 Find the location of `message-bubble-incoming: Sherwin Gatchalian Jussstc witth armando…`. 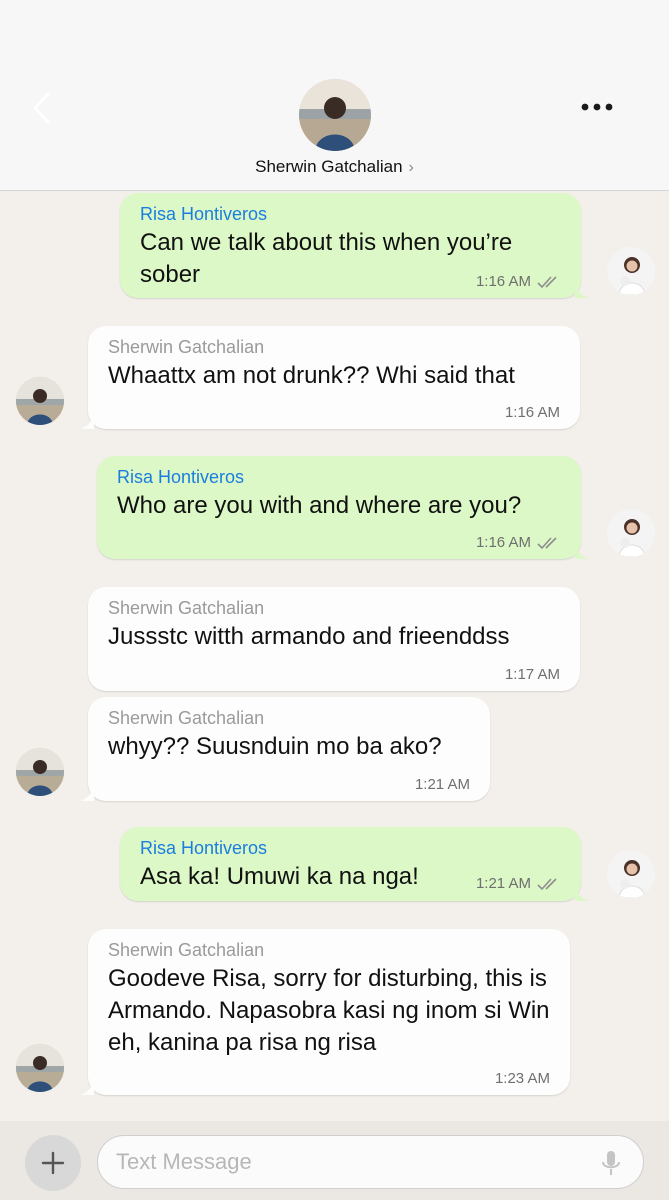

message-bubble-incoming: Sherwin Gatchalian Jussstc witth armando… is located at coordinates (334, 639).